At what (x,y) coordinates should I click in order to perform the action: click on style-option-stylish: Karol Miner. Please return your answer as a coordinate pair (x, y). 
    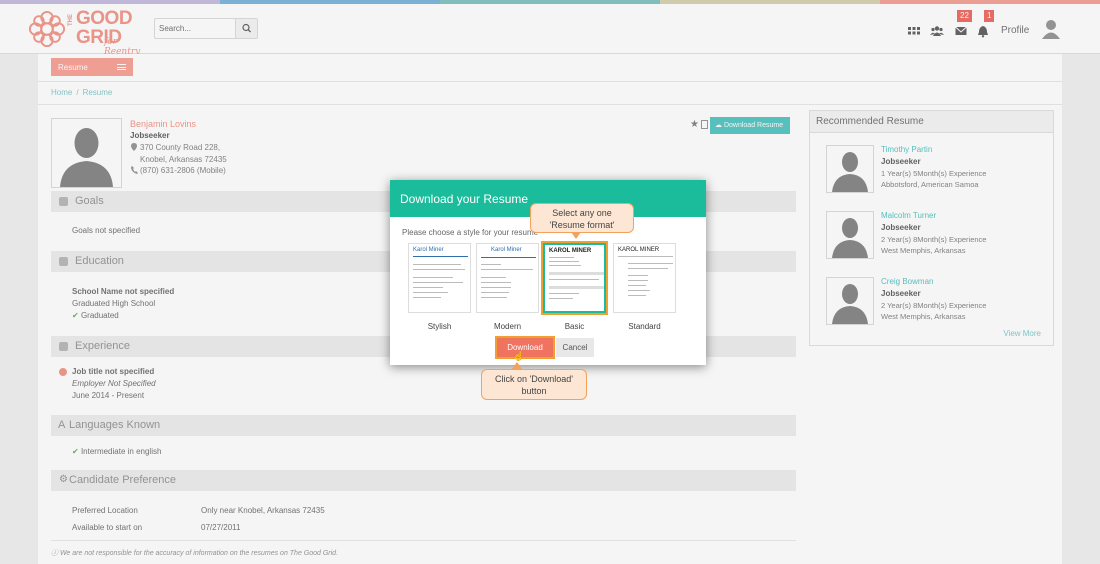
    Looking at the image, I should click on (439, 278).